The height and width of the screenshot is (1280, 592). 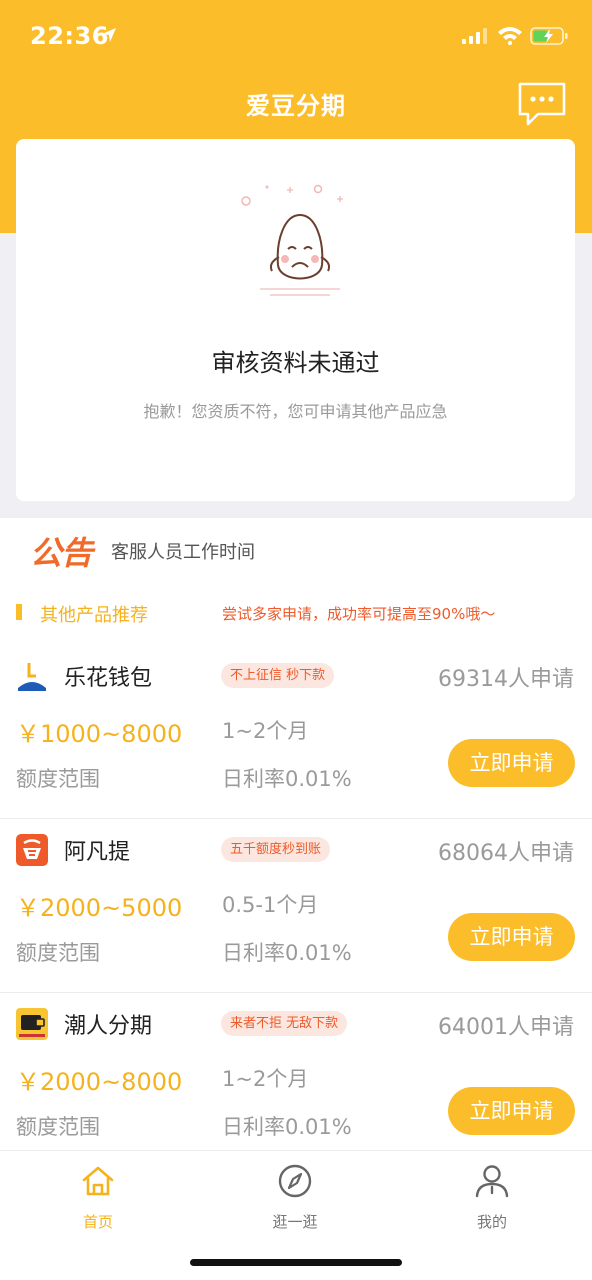 I want to click on product-tag: 不上征信 秒下款, so click(x=278, y=675).